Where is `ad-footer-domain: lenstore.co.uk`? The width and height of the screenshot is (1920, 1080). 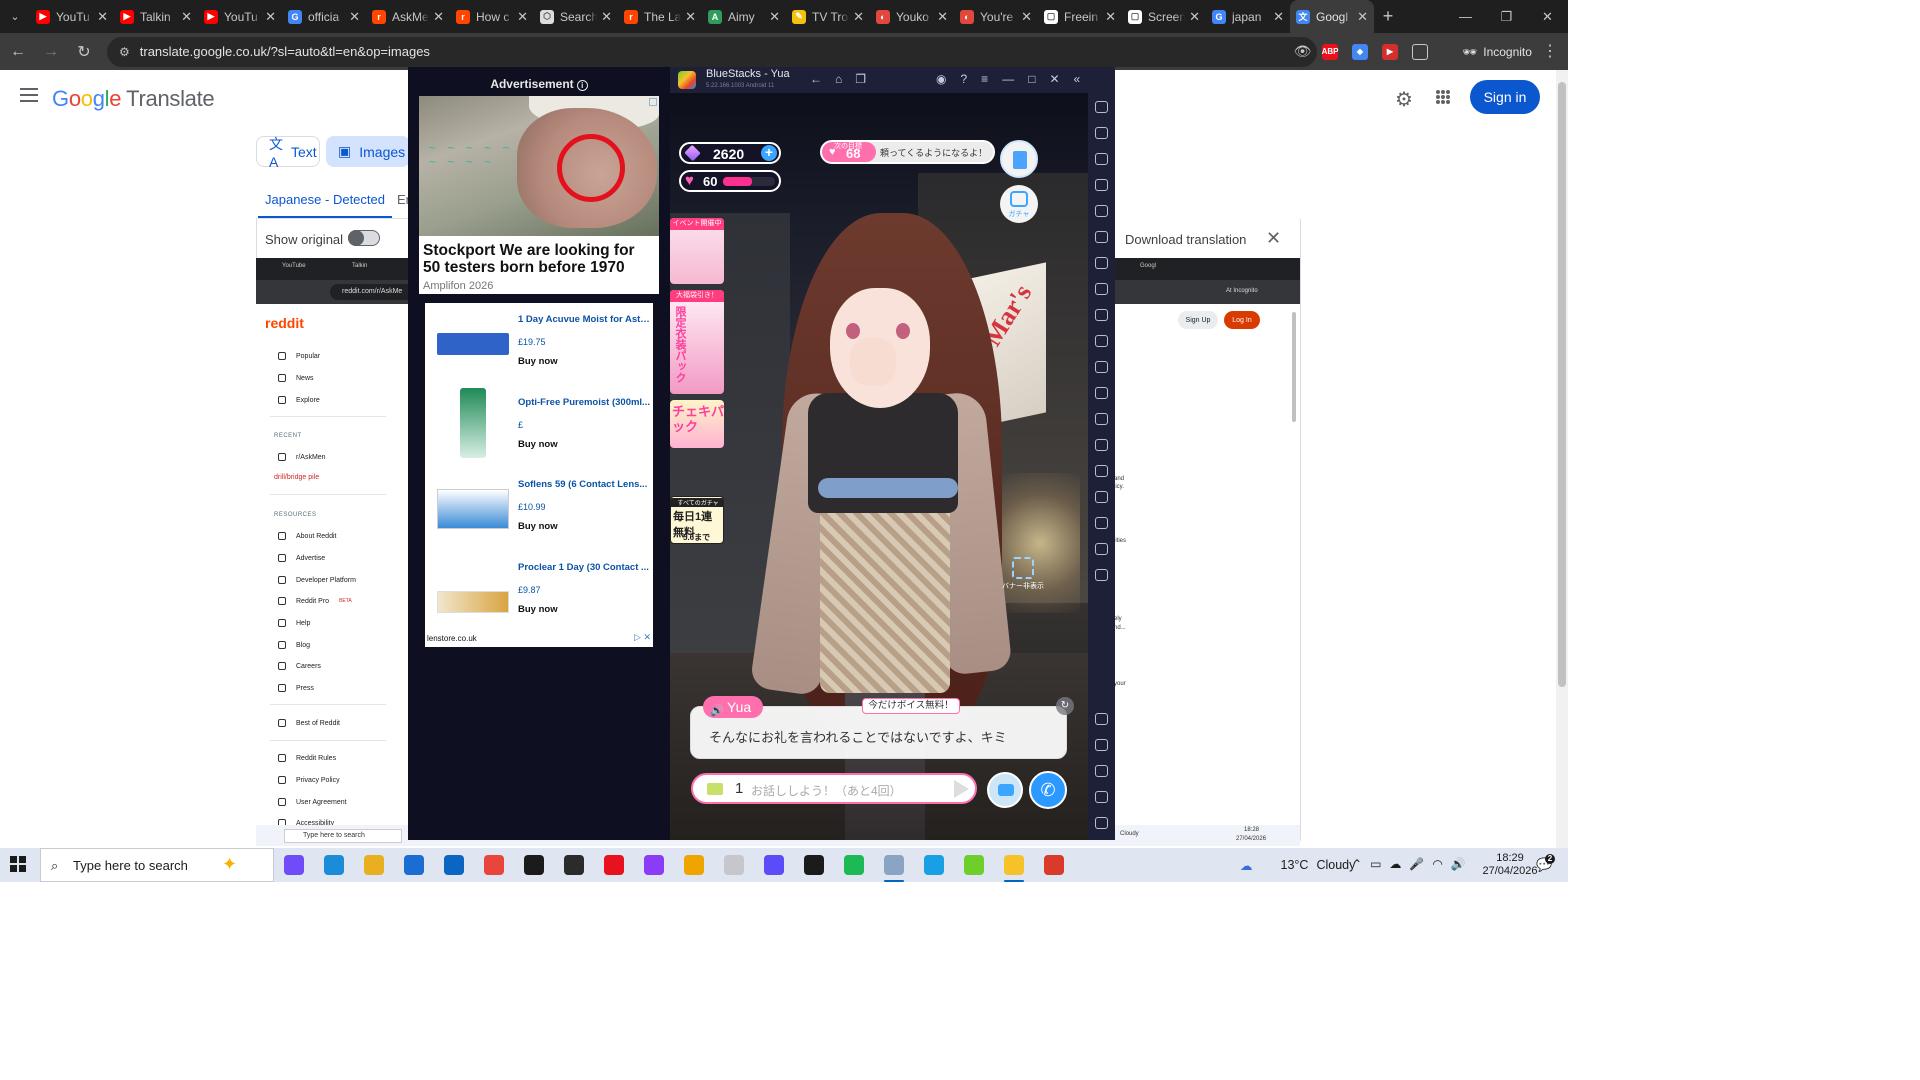 ad-footer-domain: lenstore.co.uk is located at coordinates (452, 638).